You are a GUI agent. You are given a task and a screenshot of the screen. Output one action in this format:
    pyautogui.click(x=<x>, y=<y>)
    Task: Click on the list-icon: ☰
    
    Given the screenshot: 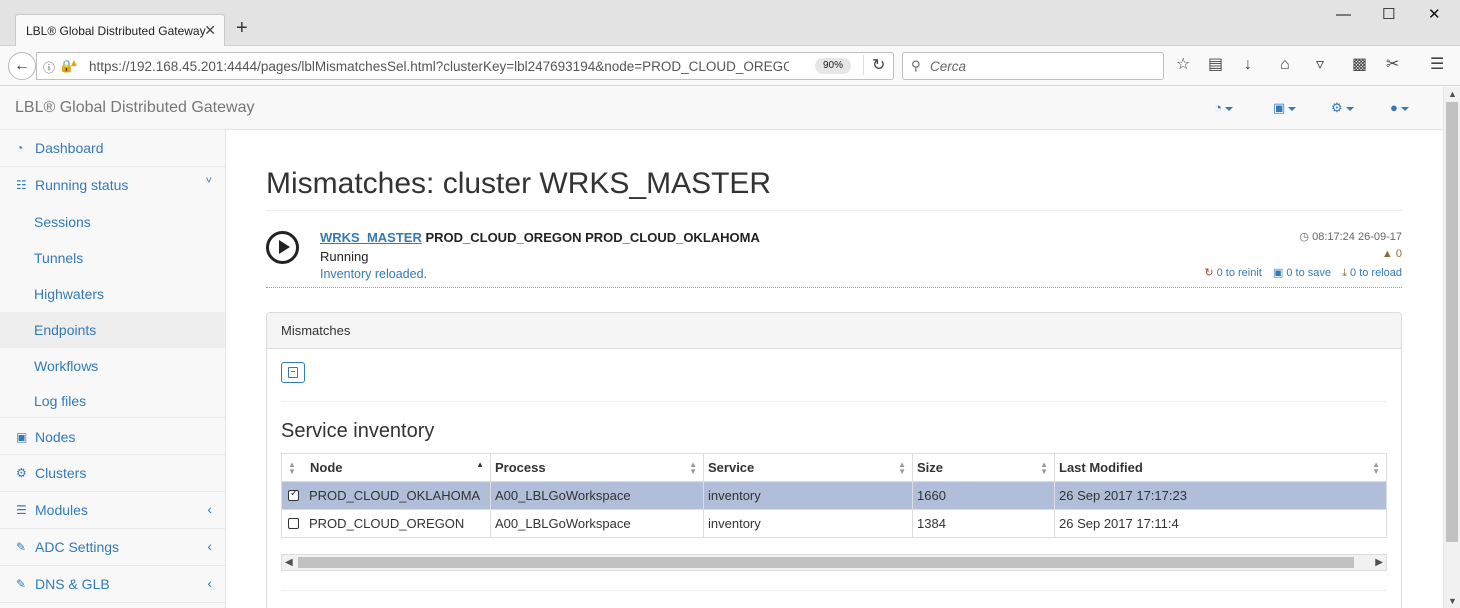 What is the action you would take?
    pyautogui.click(x=21, y=510)
    